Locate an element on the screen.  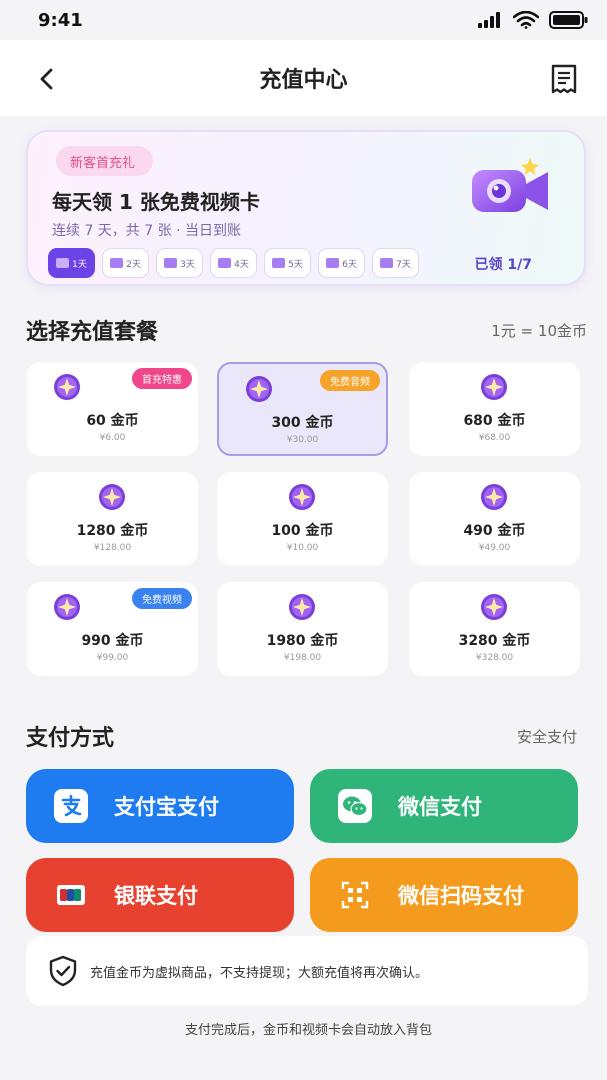
wechat-icon is located at coordinates (355, 806).